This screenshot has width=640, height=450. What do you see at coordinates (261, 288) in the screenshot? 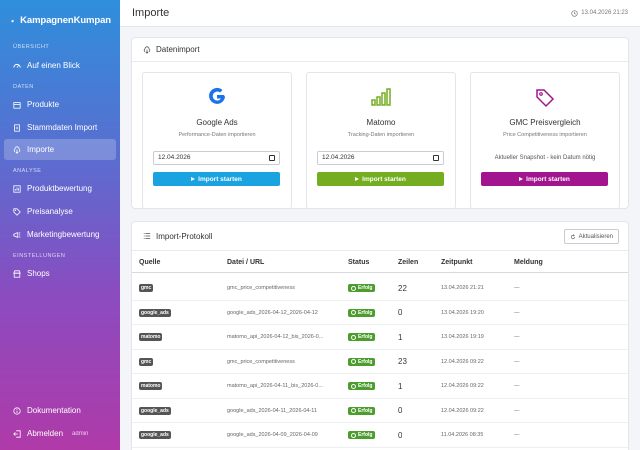
I see `file-cell: gmc_price_competitiveness` at bounding box center [261, 288].